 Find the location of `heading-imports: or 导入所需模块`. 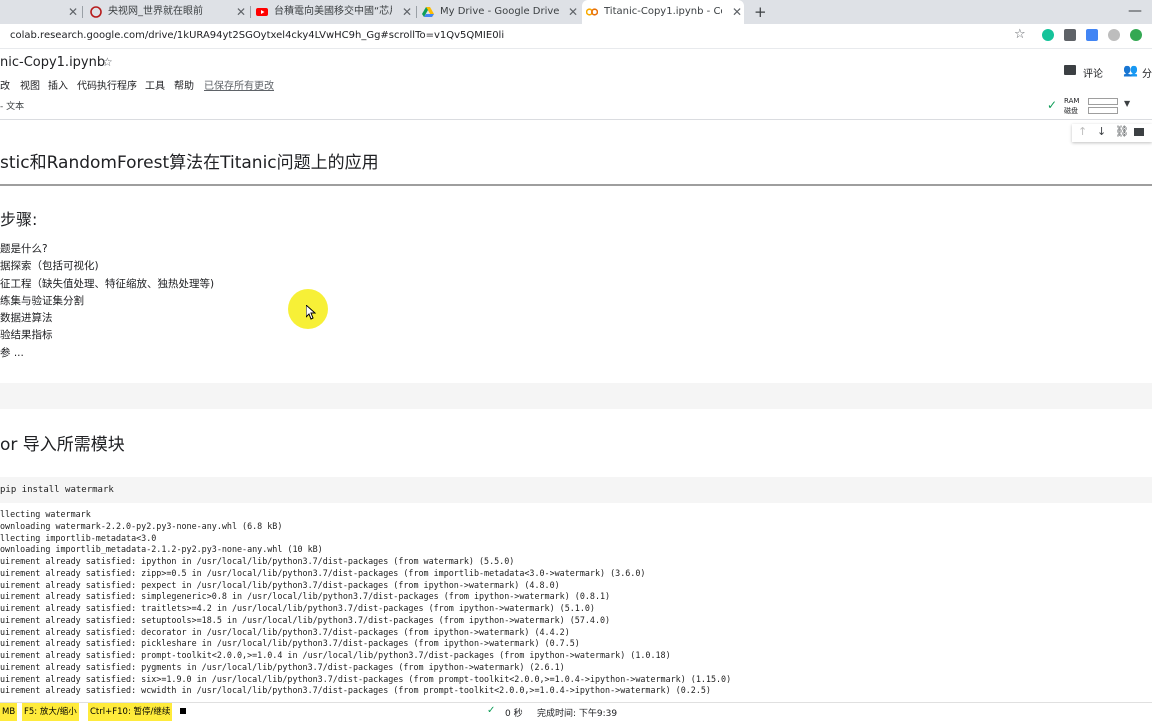

heading-imports: or 导入所需模块 is located at coordinates (62, 445).